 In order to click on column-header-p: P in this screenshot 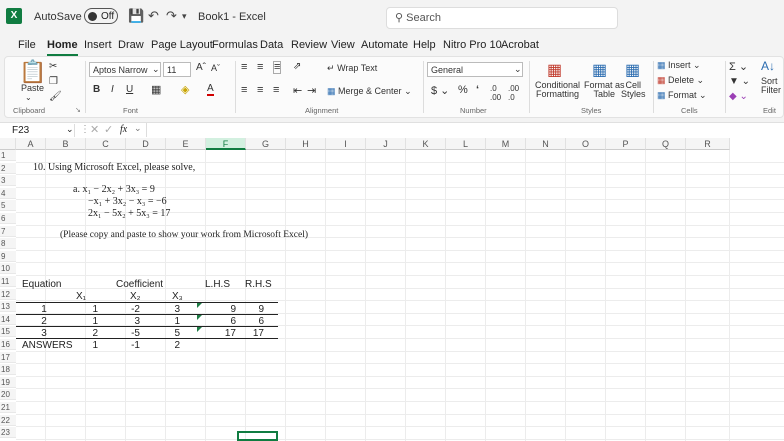, I will do `click(626, 144)`.